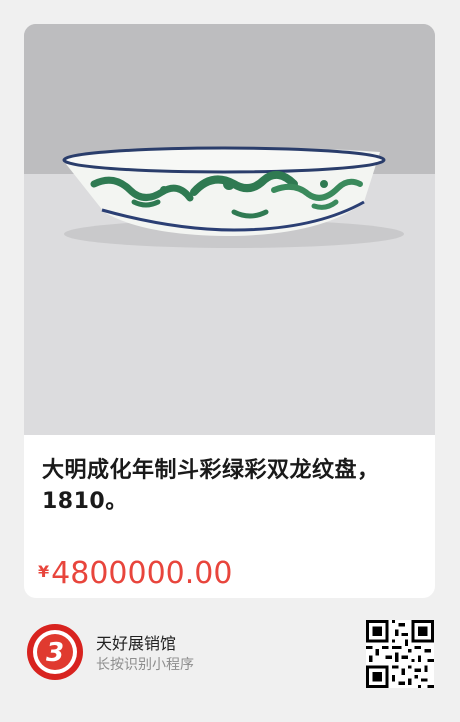 This screenshot has width=460, height=722. I want to click on price-row: ¥4800000.00, so click(135, 573).